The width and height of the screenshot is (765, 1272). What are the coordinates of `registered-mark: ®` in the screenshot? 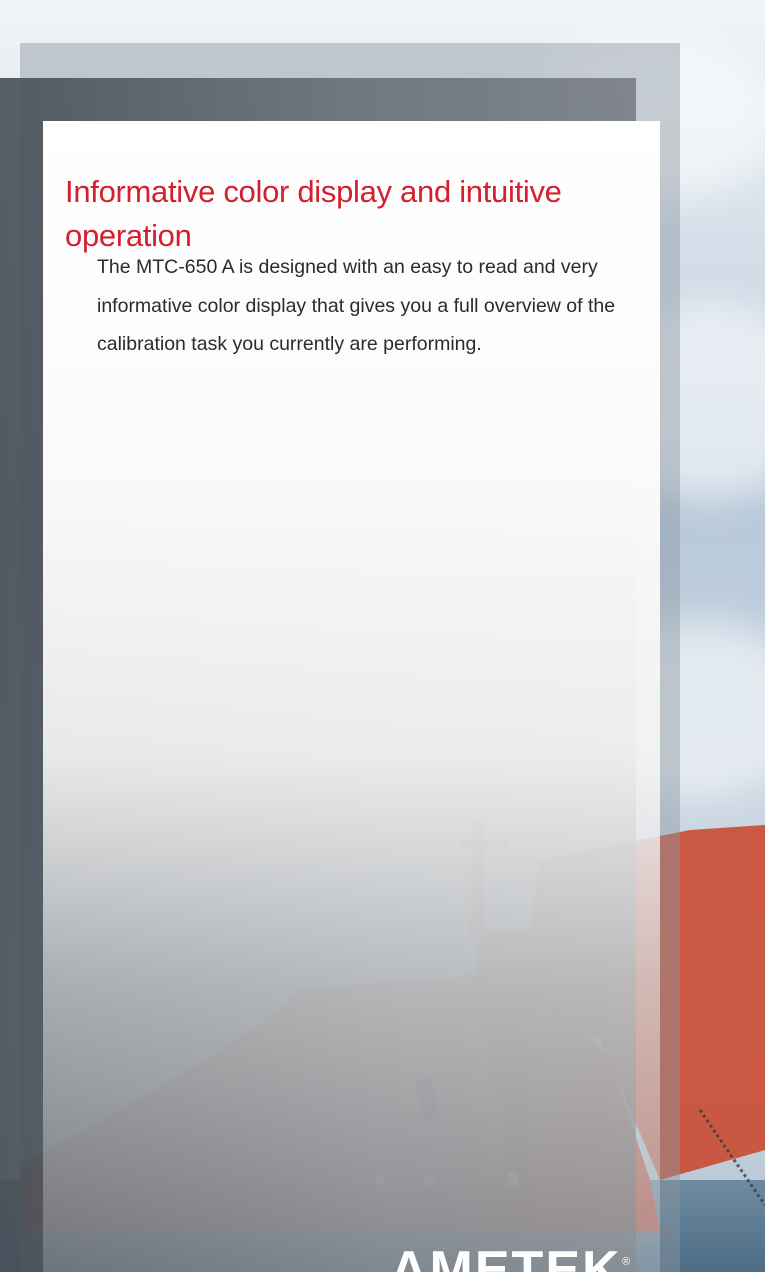 It's located at (626, 1262).